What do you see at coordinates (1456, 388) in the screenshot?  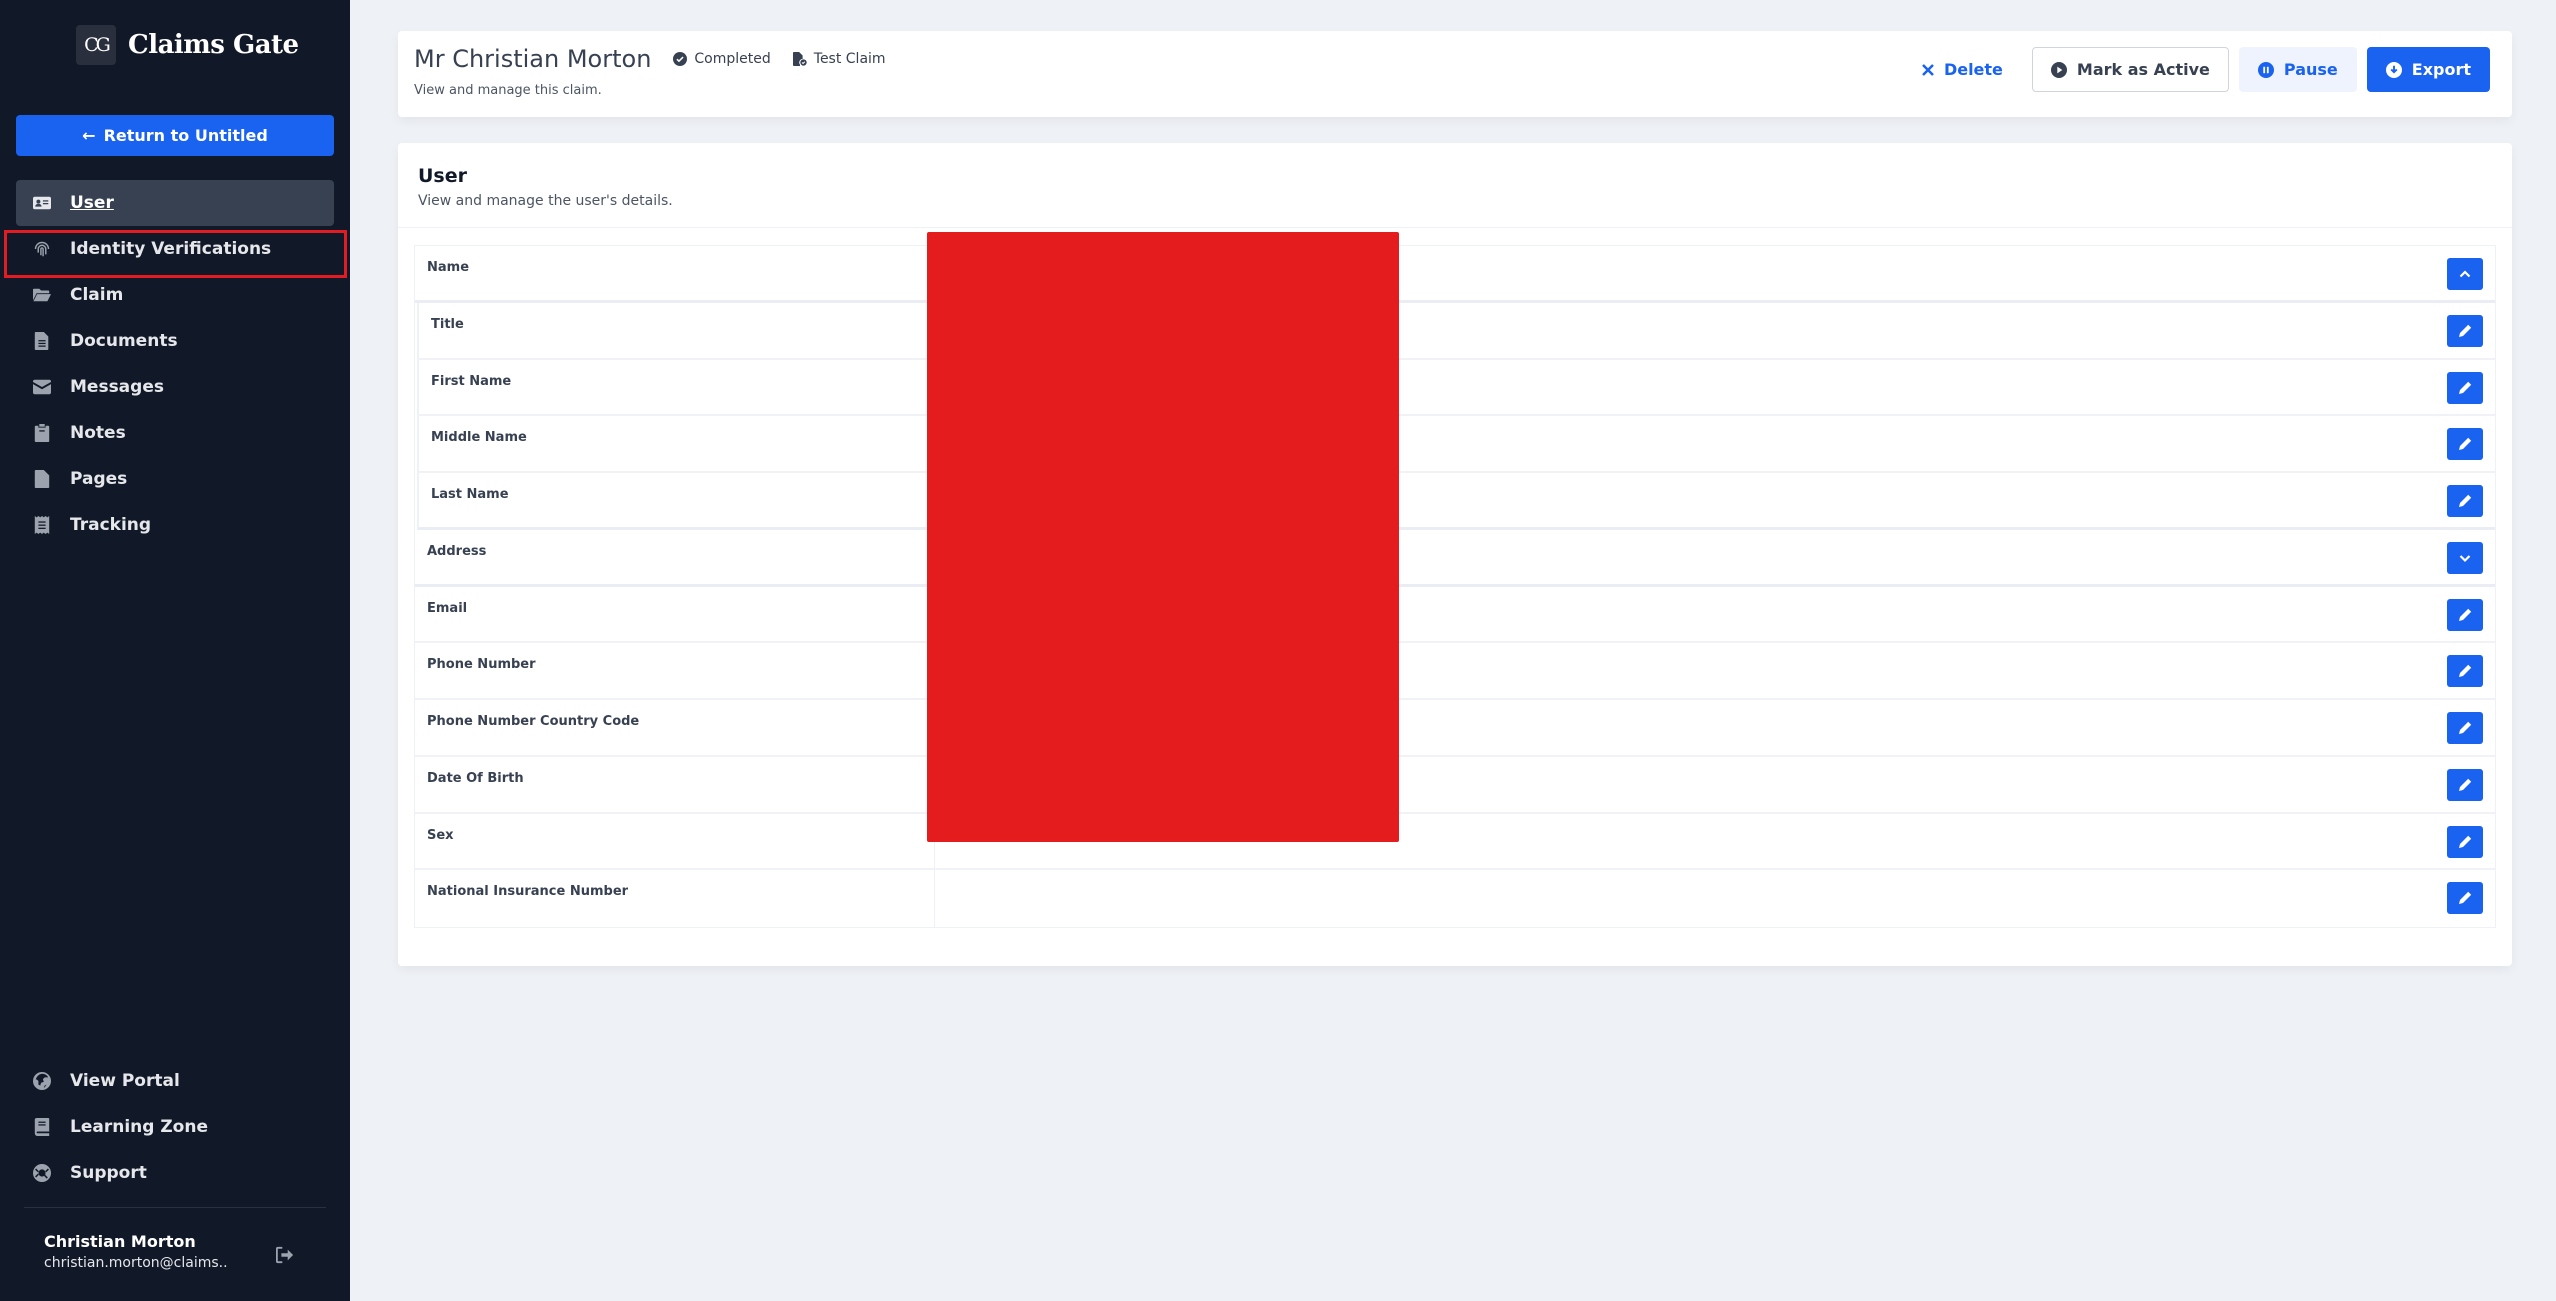 I see `field-row-first-name: First Name` at bounding box center [1456, 388].